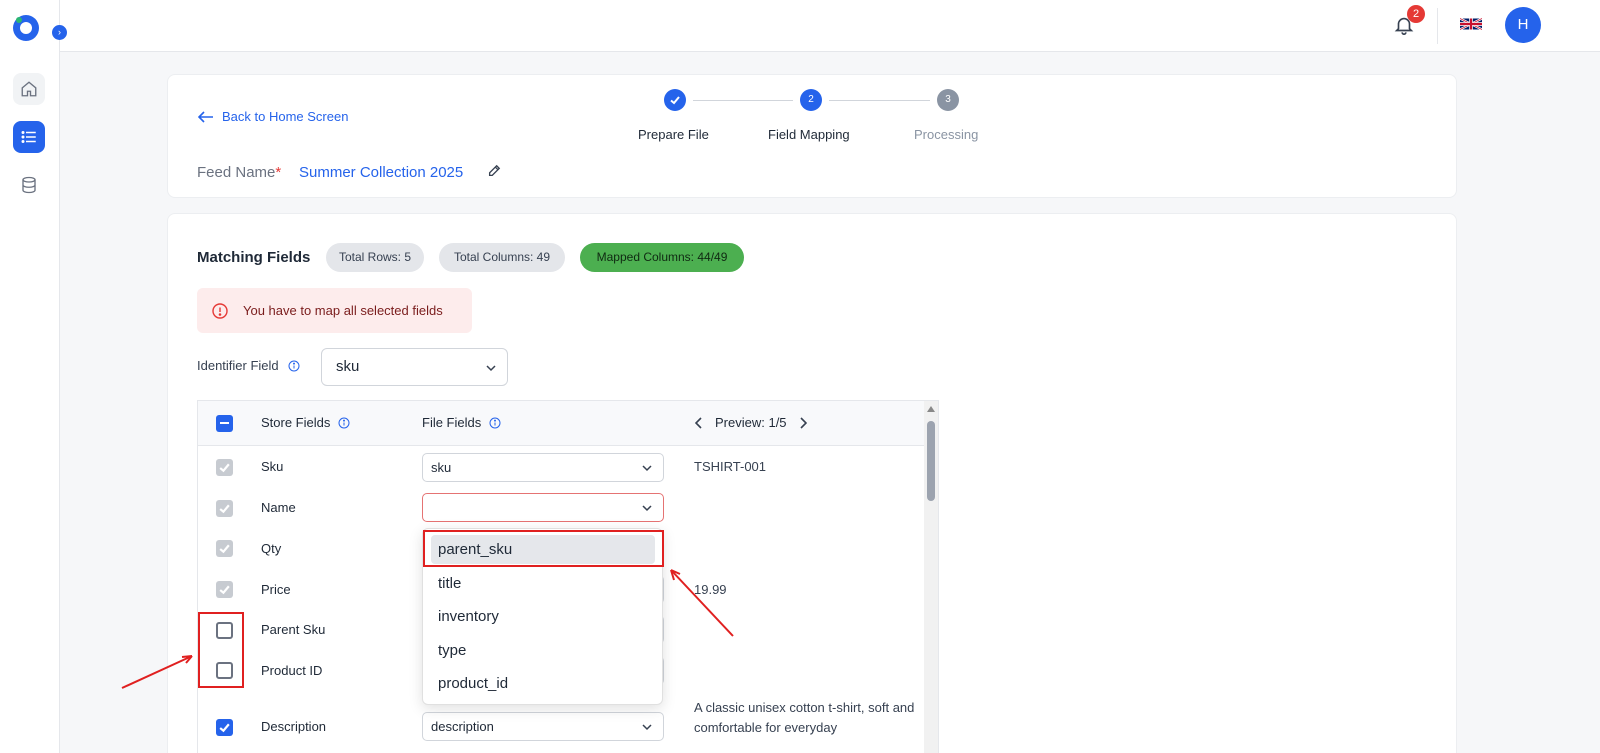  I want to click on database-icon, so click(29, 185).